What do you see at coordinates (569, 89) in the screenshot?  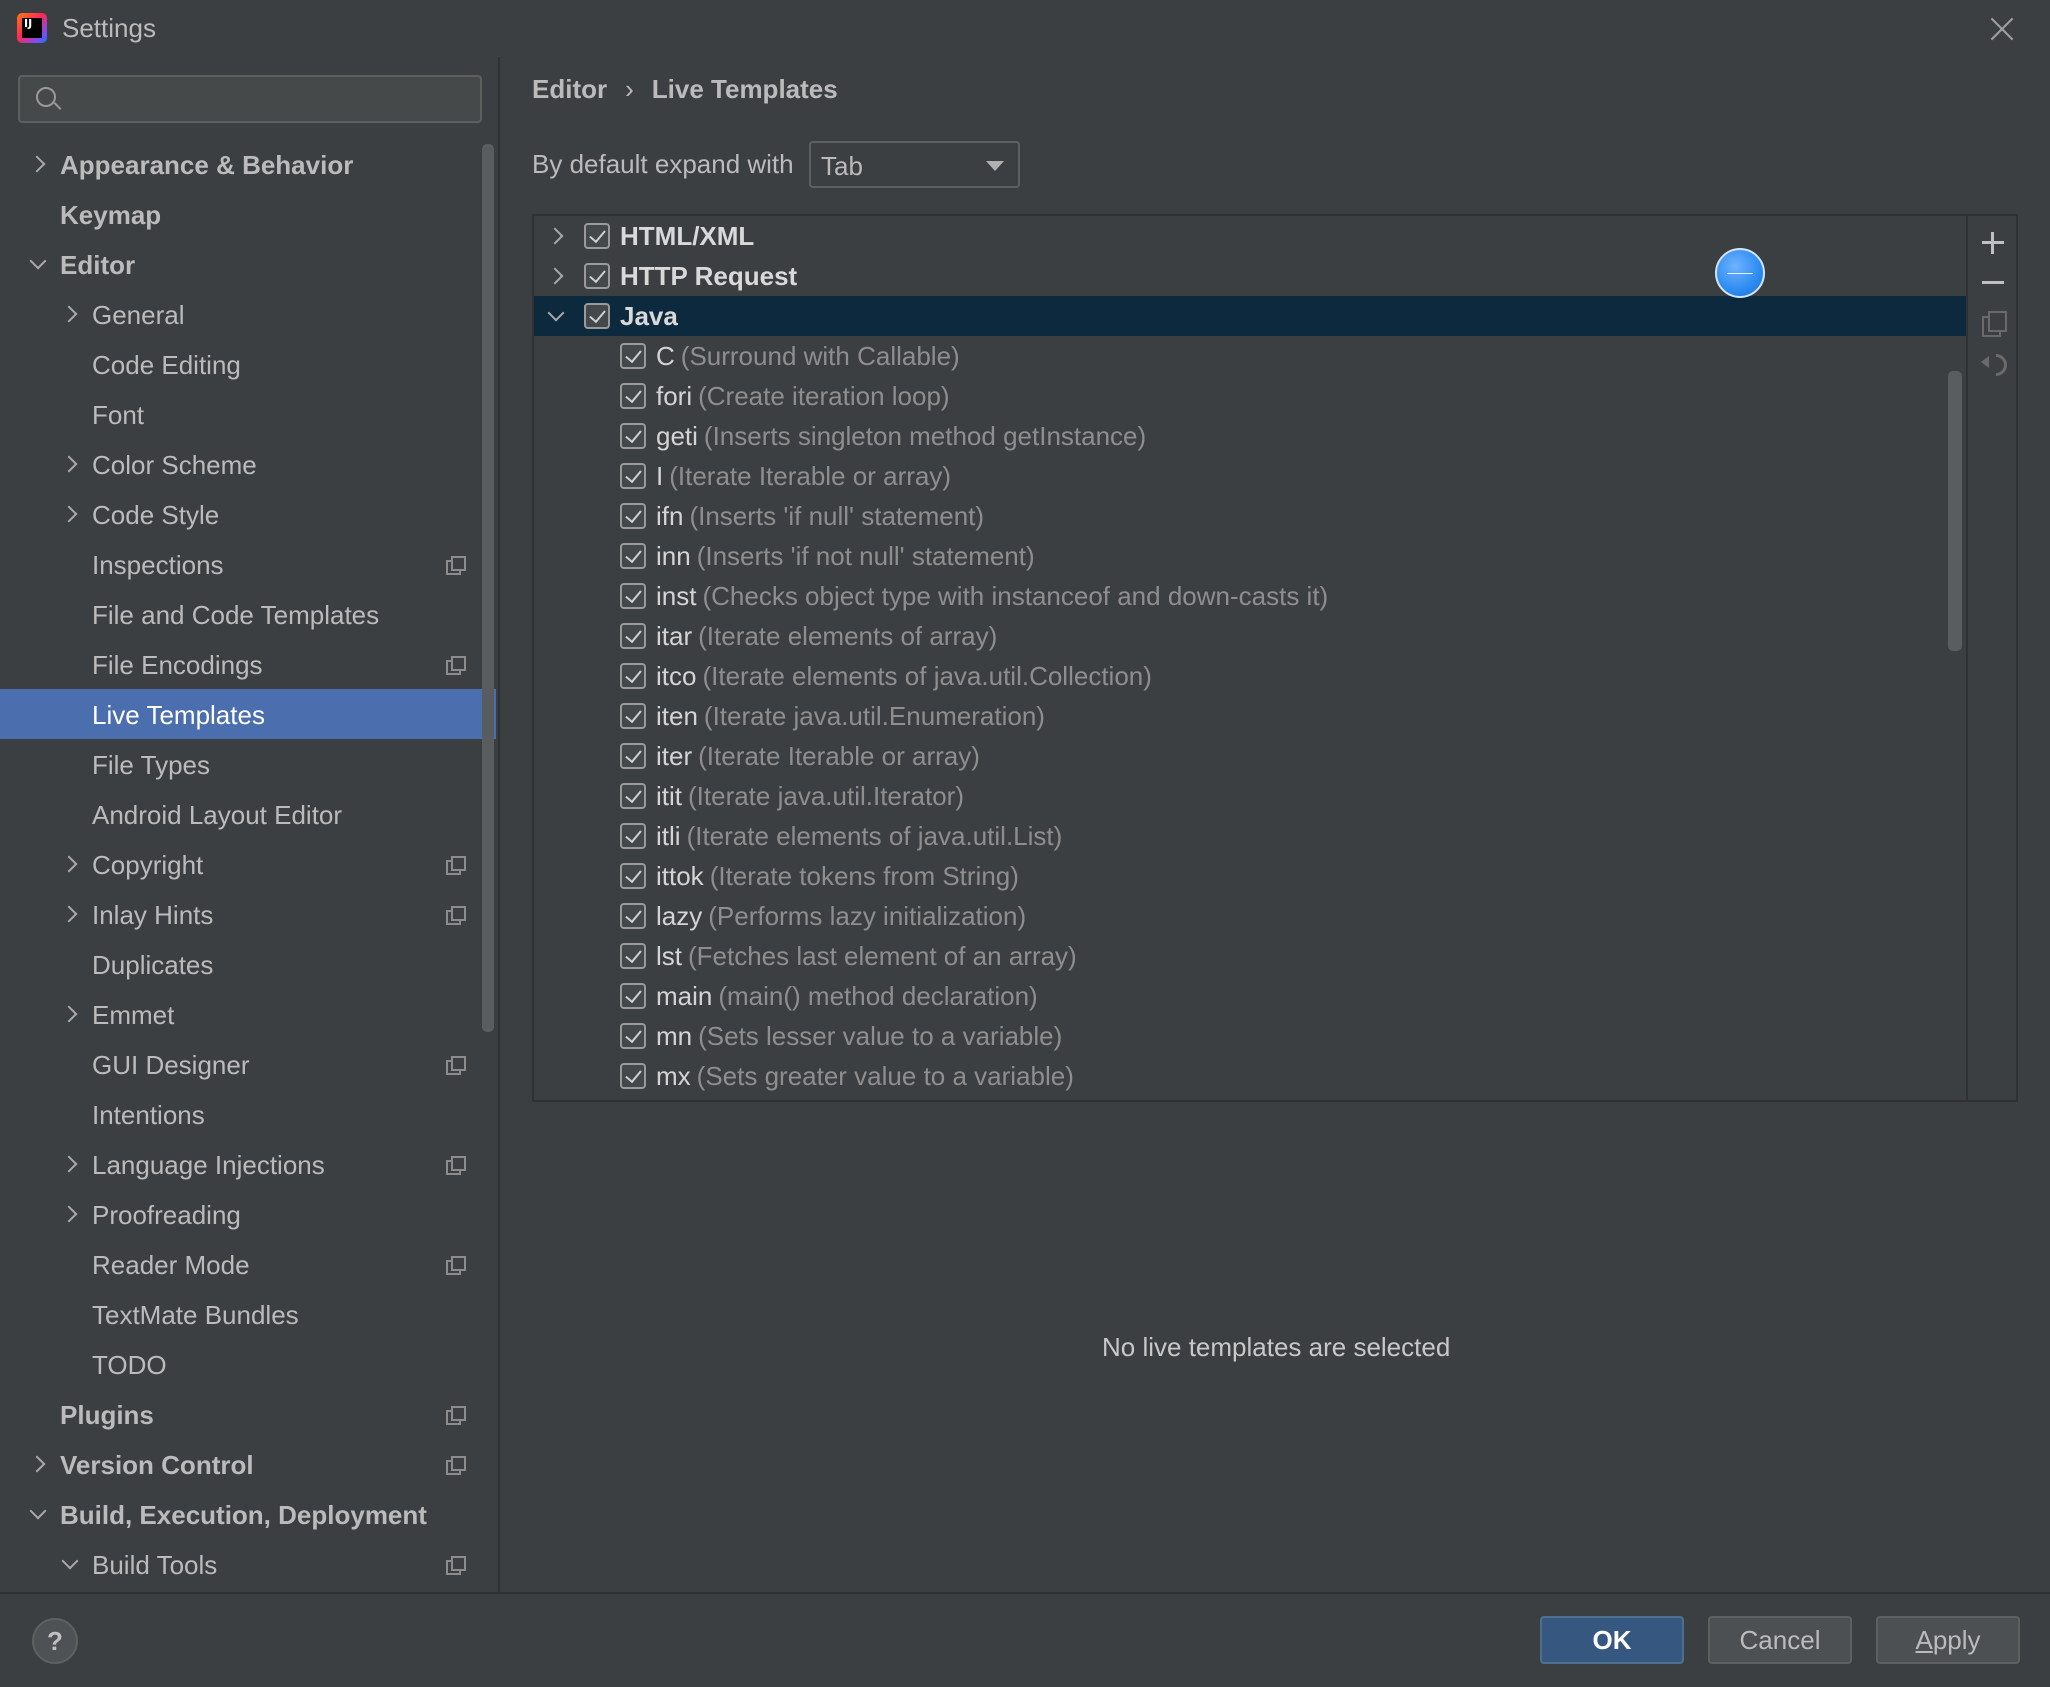 I see `breadcrumb-parent: Editor` at bounding box center [569, 89].